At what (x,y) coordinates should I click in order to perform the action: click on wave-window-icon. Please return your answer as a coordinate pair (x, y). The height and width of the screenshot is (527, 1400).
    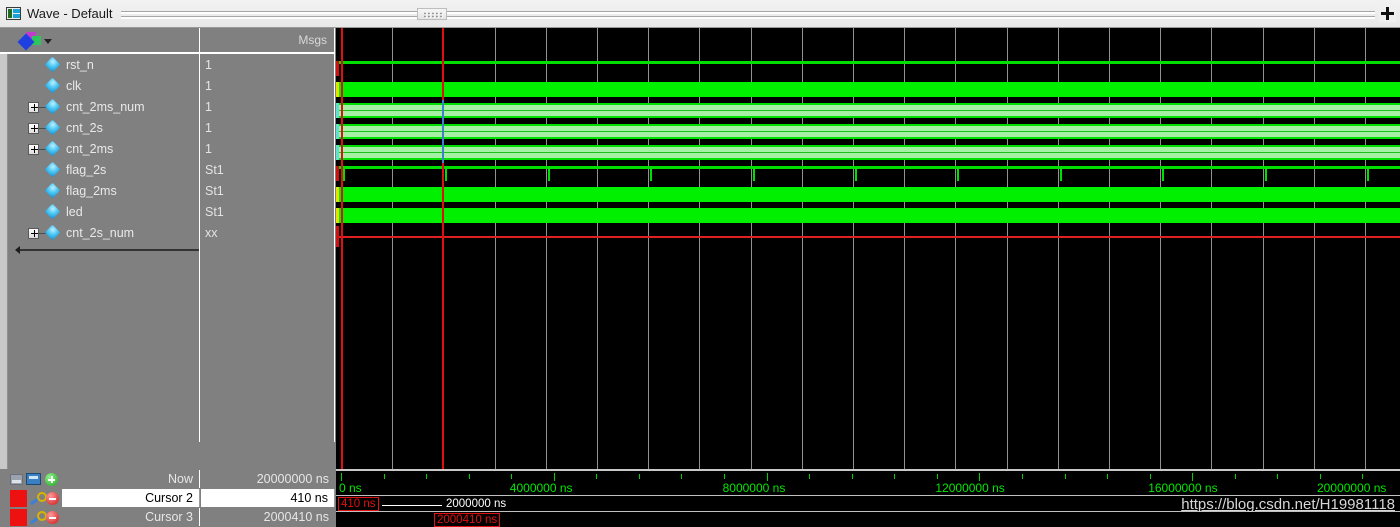
    Looking at the image, I should click on (13, 13).